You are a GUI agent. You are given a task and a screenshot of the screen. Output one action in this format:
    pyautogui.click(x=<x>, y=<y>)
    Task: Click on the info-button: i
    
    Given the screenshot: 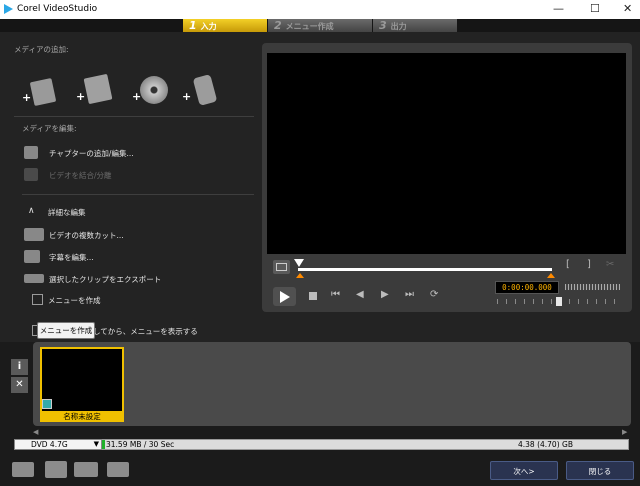 What is the action you would take?
    pyautogui.click(x=19, y=367)
    